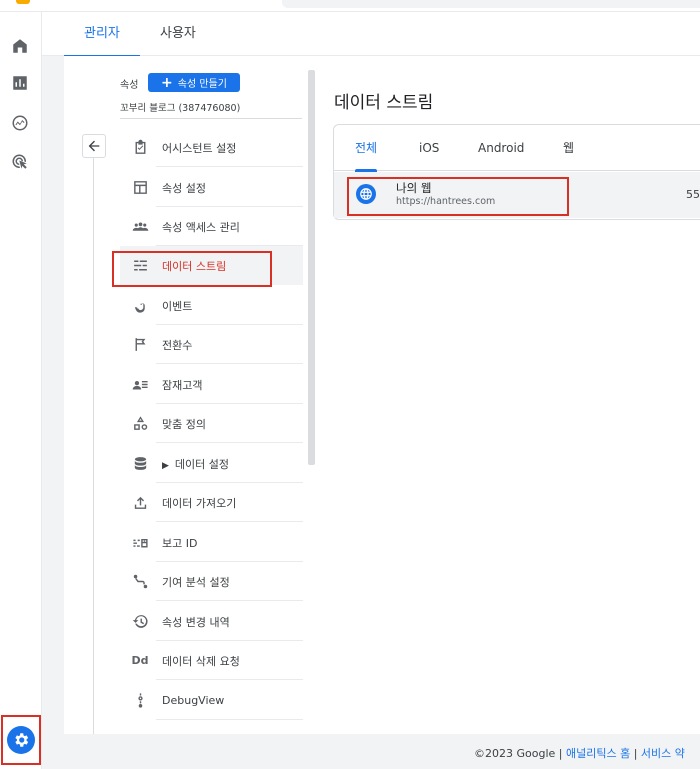 This screenshot has height=769, width=700. What do you see at coordinates (311, 267) in the screenshot?
I see `nav-scrollbar` at bounding box center [311, 267].